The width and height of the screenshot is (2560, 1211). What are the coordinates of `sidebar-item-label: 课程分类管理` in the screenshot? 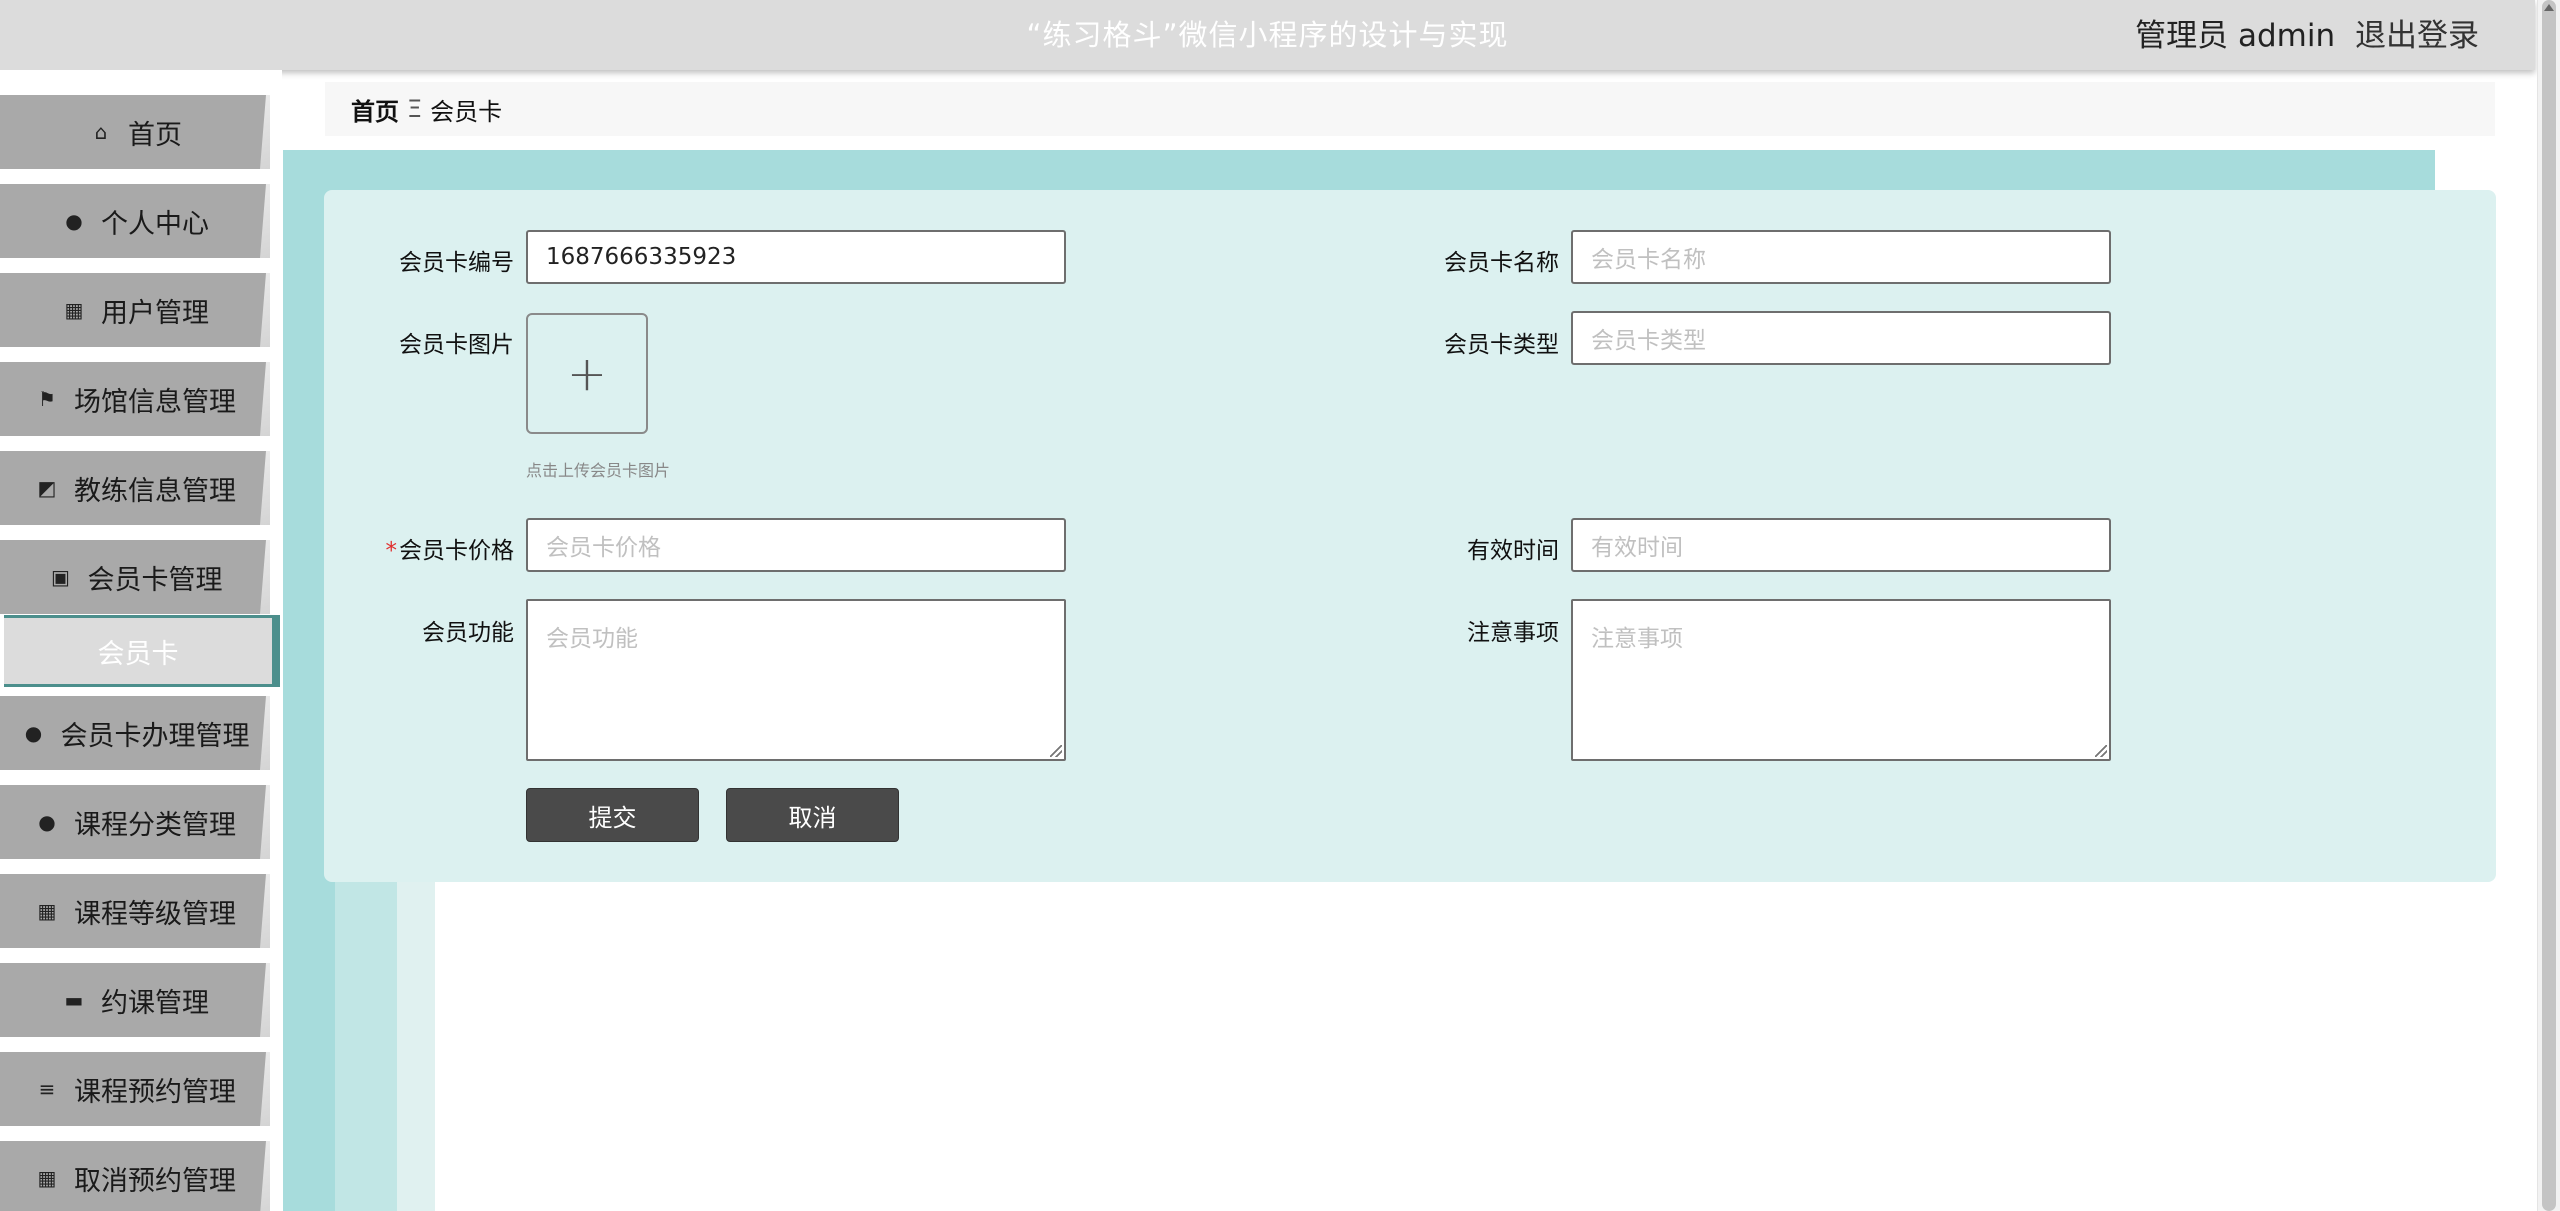 It's located at (155, 825).